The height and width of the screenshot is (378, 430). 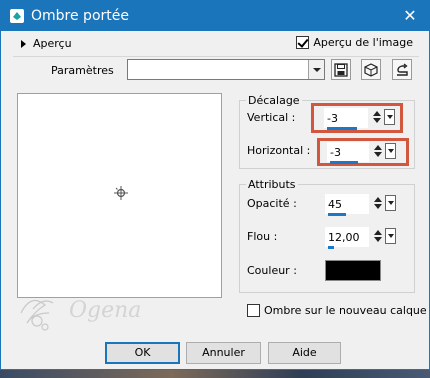 I want to click on horizontal-label: Horizontal :, so click(x=279, y=150).